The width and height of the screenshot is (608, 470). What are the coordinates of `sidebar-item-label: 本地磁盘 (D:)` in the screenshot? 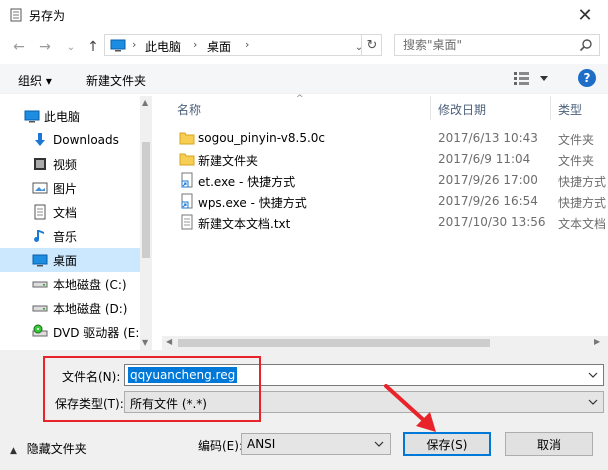 It's located at (90, 308).